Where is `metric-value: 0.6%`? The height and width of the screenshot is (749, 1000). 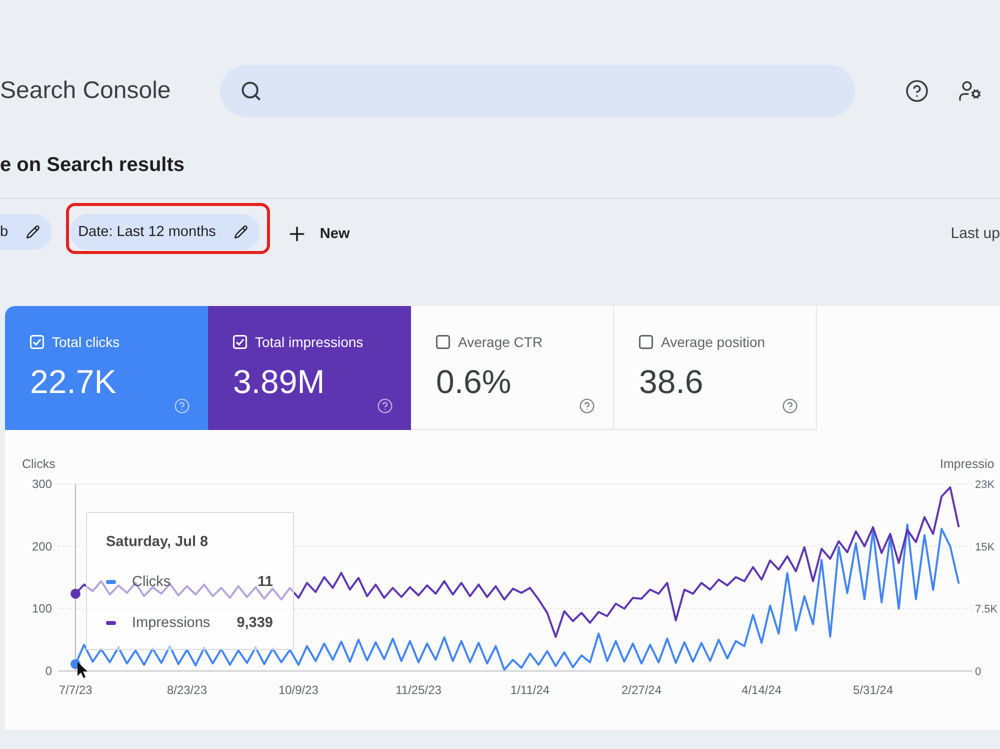
metric-value: 0.6% is located at coordinates (474, 382).